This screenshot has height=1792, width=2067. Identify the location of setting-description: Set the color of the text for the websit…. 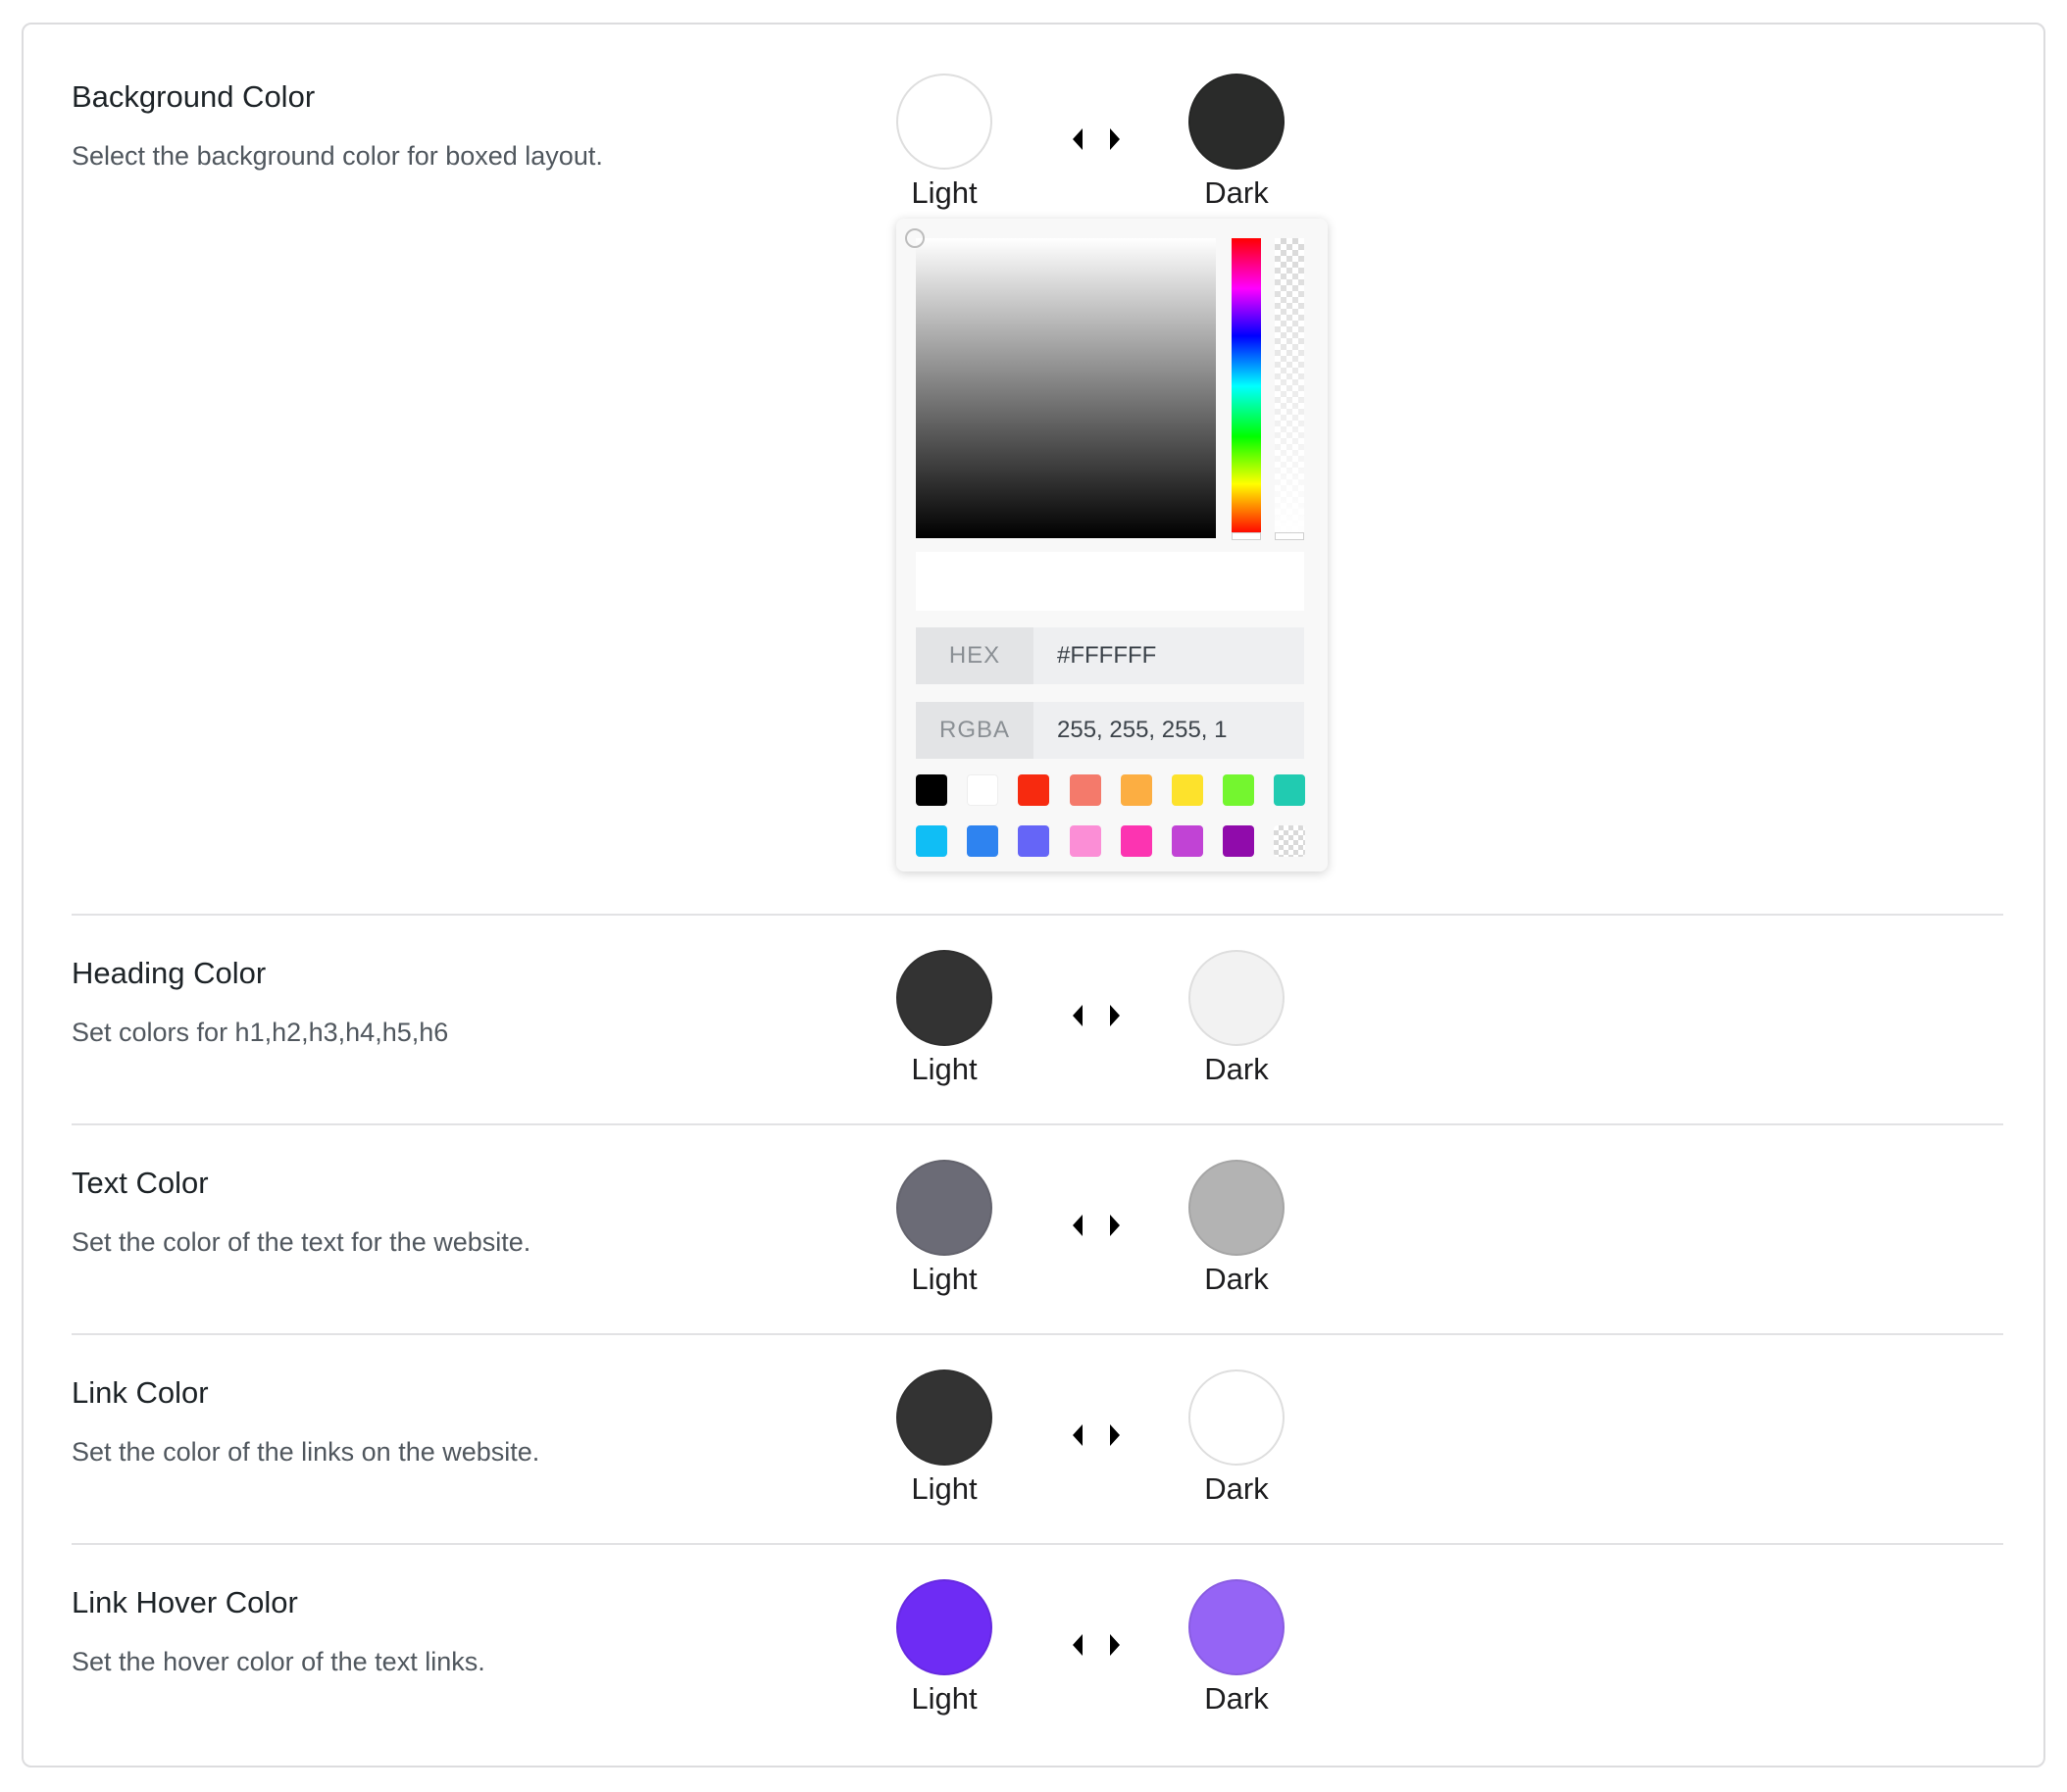
(301, 1242).